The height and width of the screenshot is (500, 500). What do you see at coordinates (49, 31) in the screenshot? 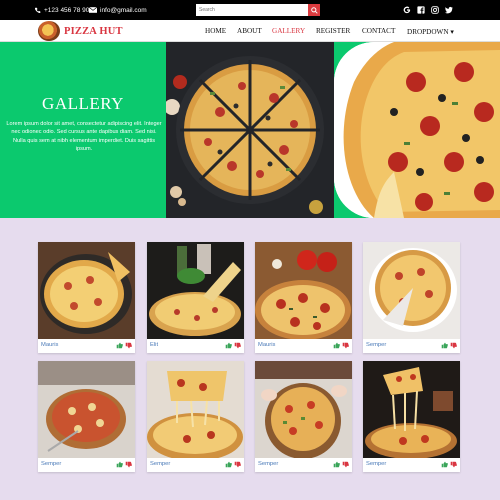
I see `pizza-logo-icon` at bounding box center [49, 31].